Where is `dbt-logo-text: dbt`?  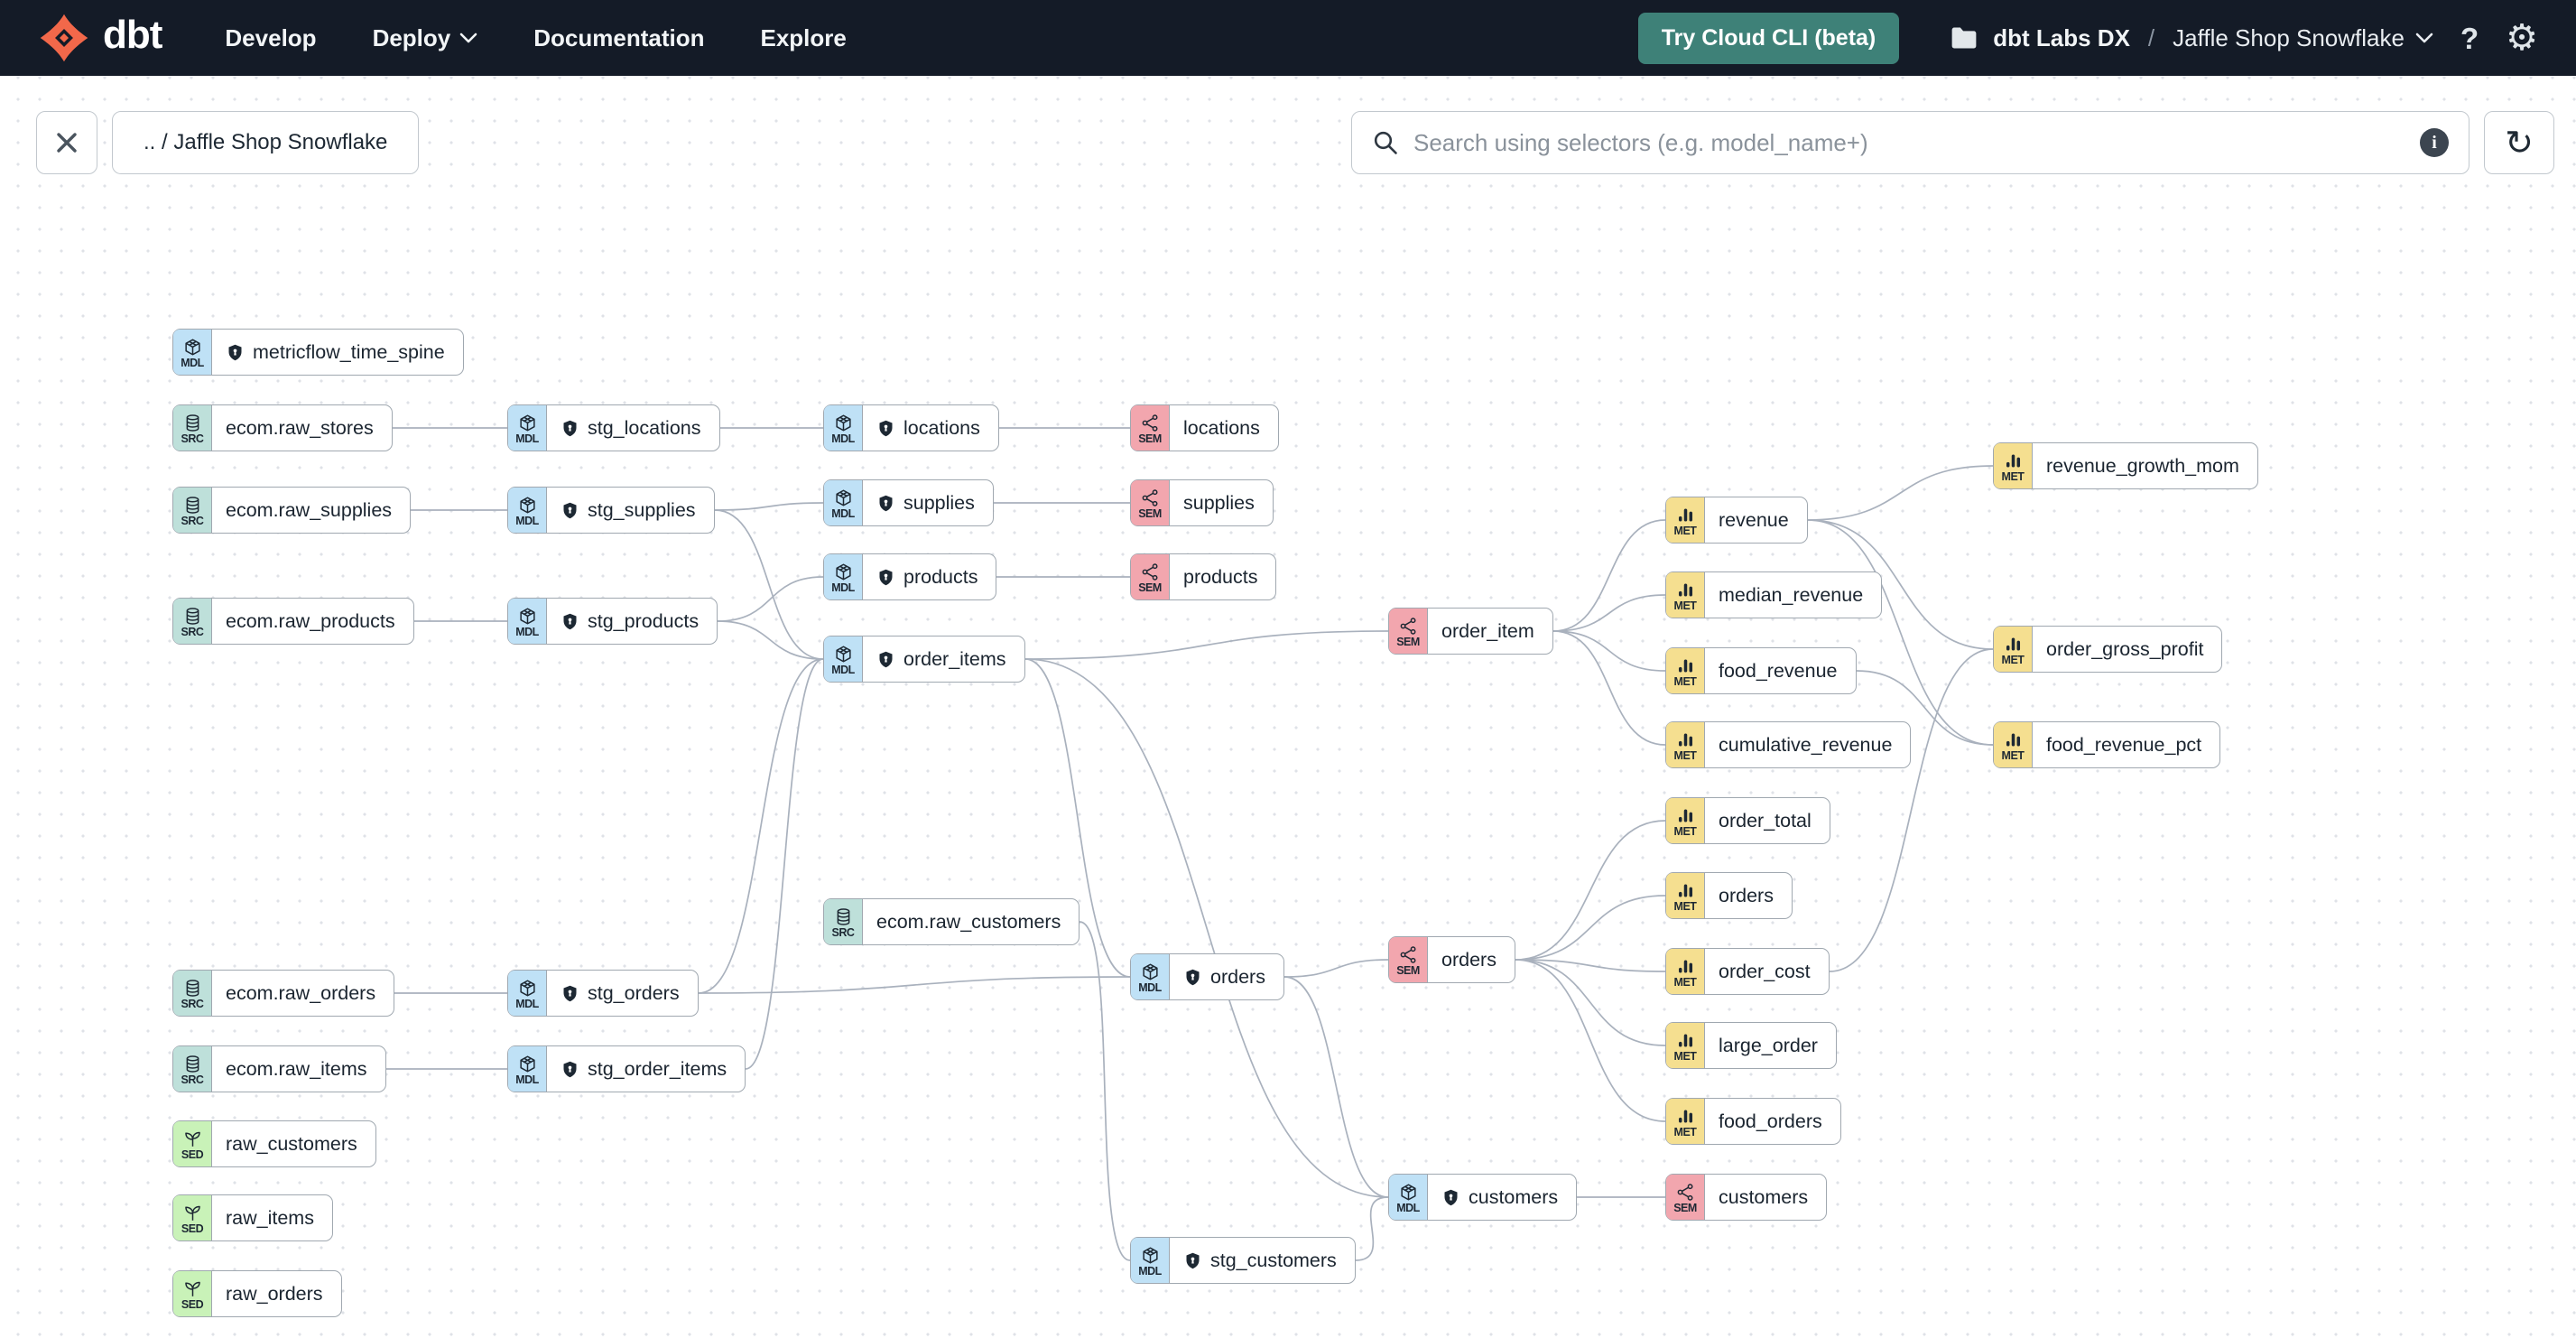 dbt-logo-text: dbt is located at coordinates (132, 35).